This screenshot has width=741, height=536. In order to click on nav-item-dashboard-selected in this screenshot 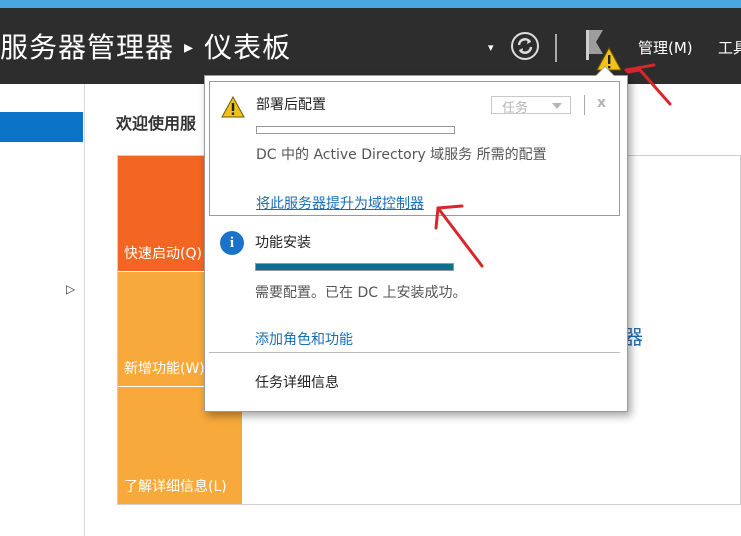, I will do `click(41, 127)`.